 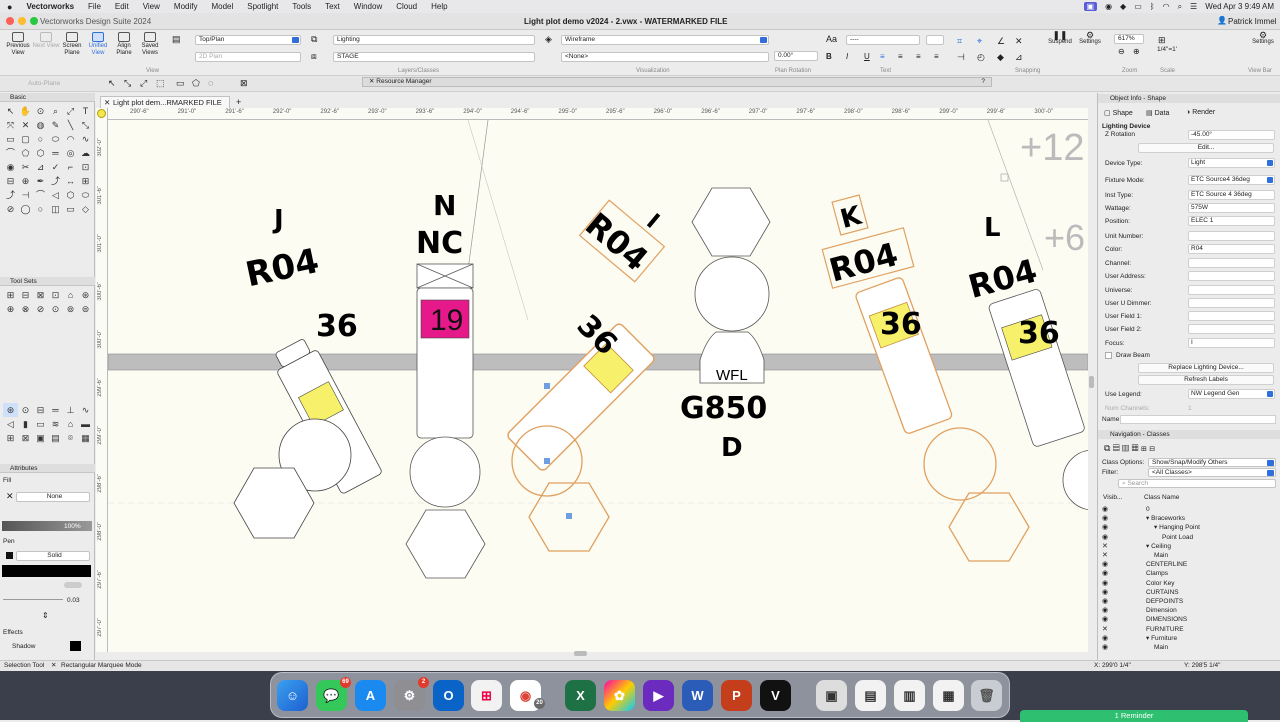 What do you see at coordinates (40, 167) in the screenshot?
I see `connect-tool-icon: ⊿` at bounding box center [40, 167].